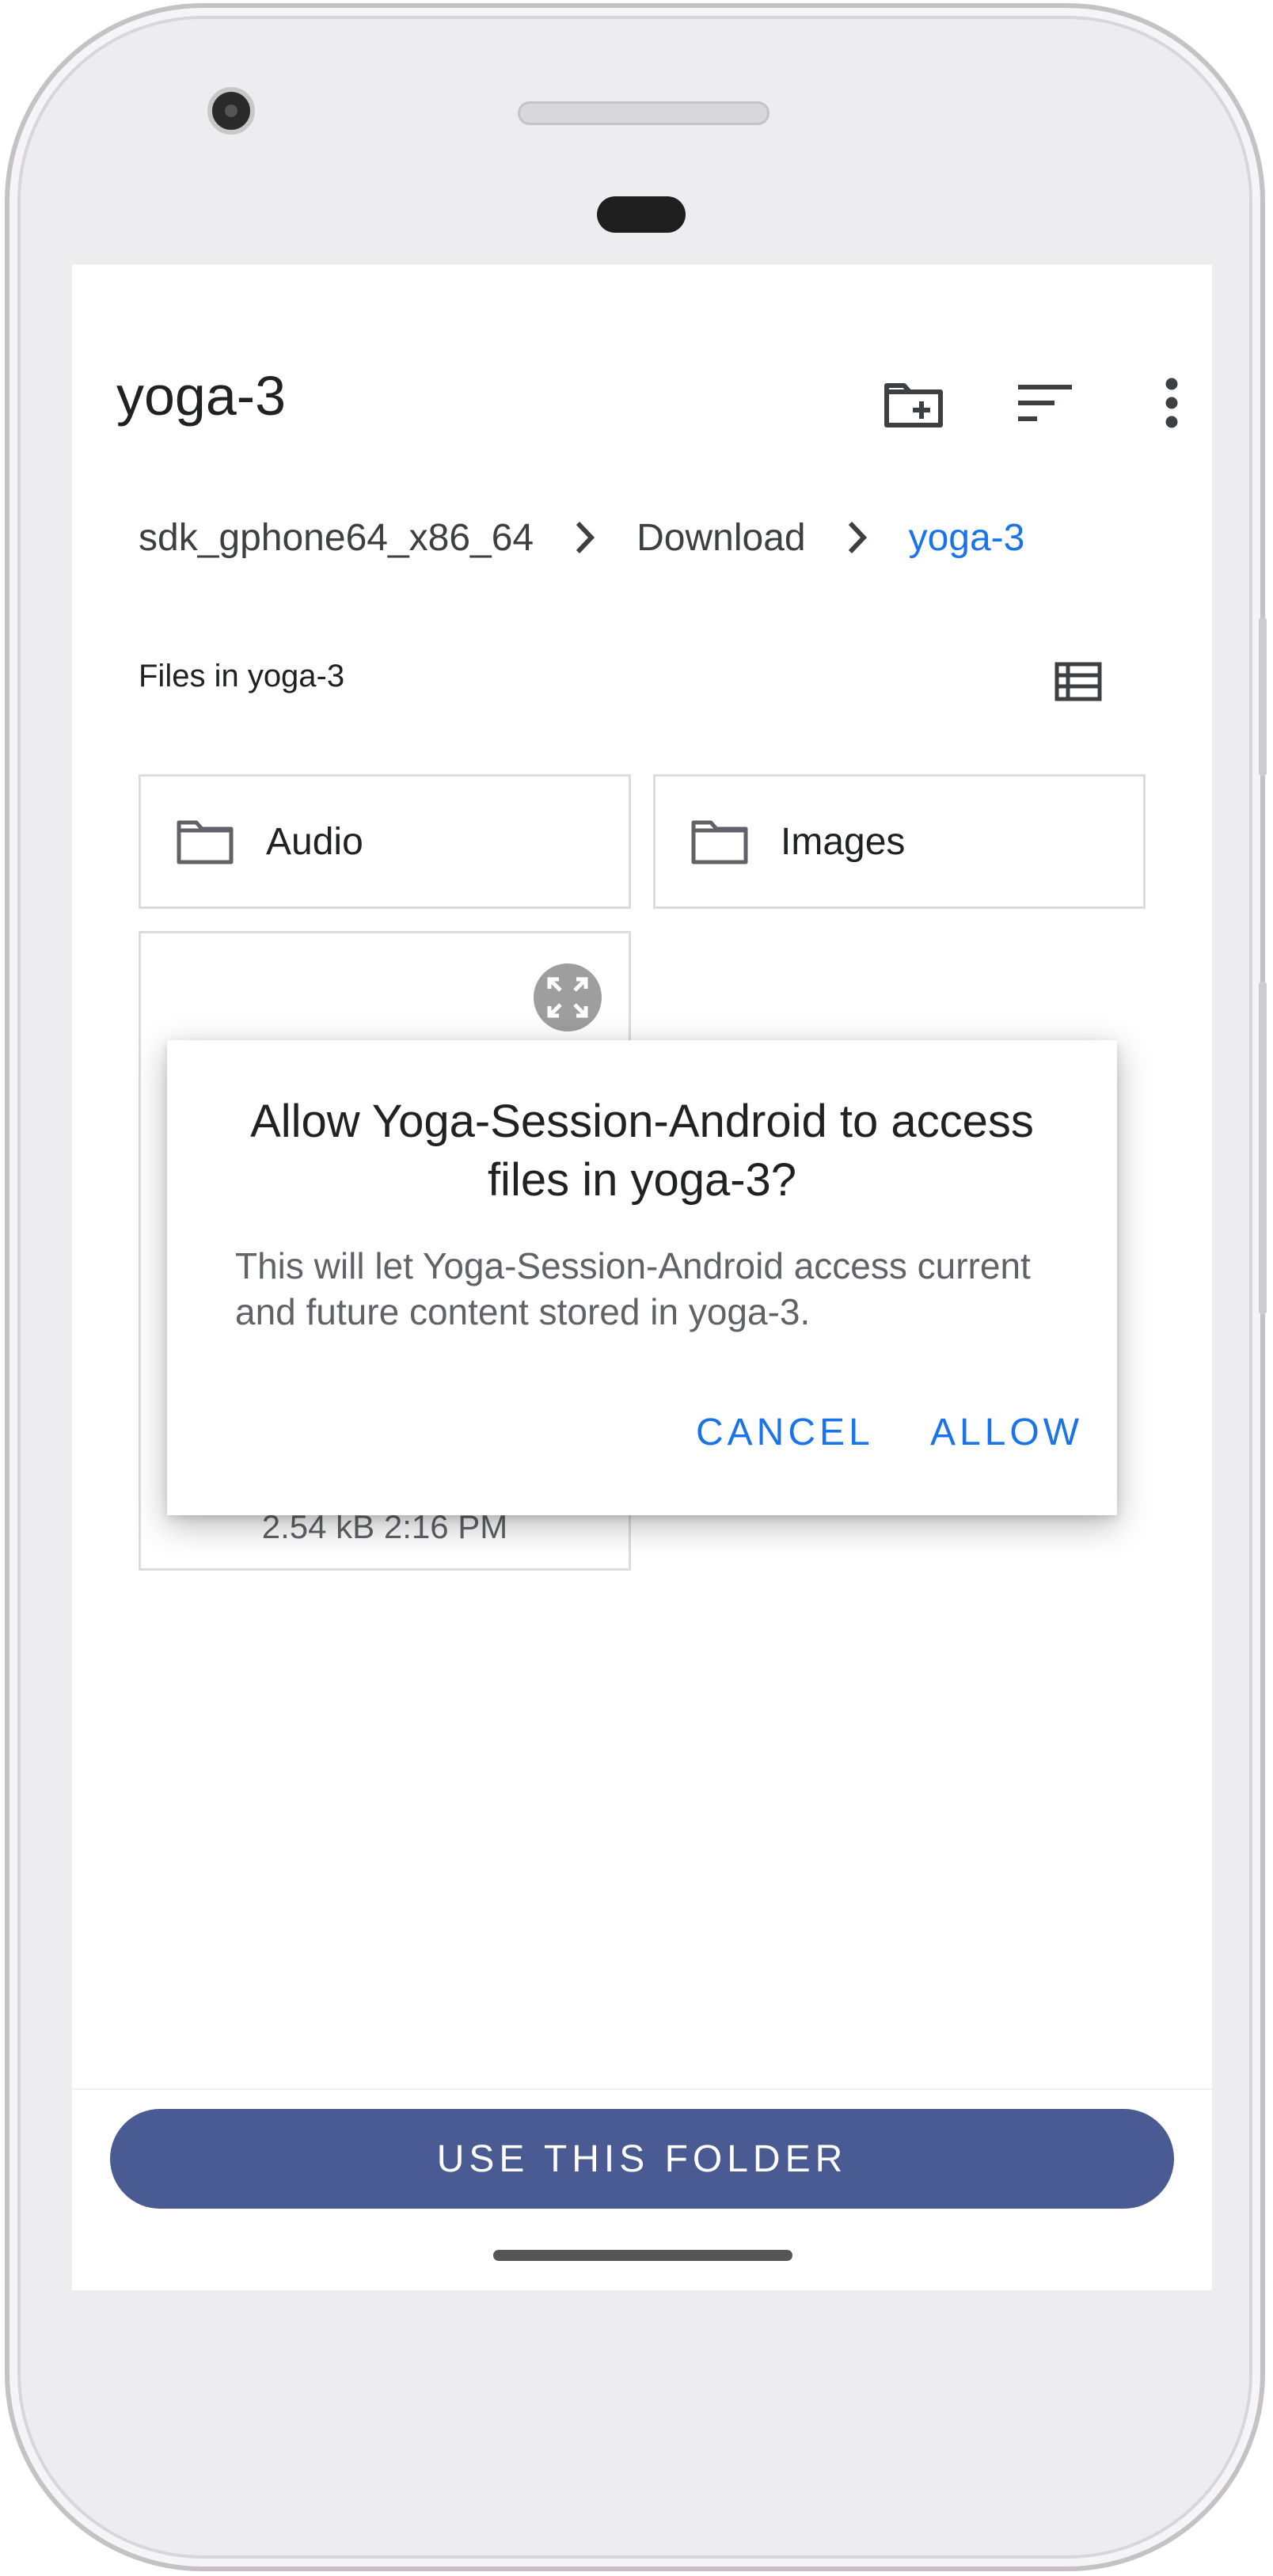 The image size is (1273, 2576). What do you see at coordinates (720, 538) in the screenshot?
I see `breadcrumb-item-download: Download` at bounding box center [720, 538].